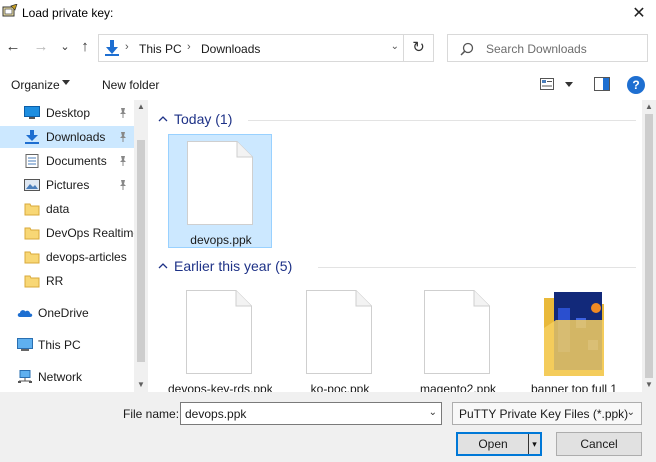 This screenshot has height=462, width=656. What do you see at coordinates (467, 49) in the screenshot?
I see `search-icon` at bounding box center [467, 49].